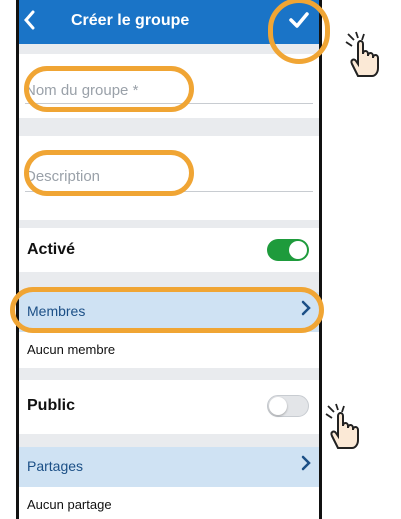  I want to click on shares-section: Partages, so click(169, 467).